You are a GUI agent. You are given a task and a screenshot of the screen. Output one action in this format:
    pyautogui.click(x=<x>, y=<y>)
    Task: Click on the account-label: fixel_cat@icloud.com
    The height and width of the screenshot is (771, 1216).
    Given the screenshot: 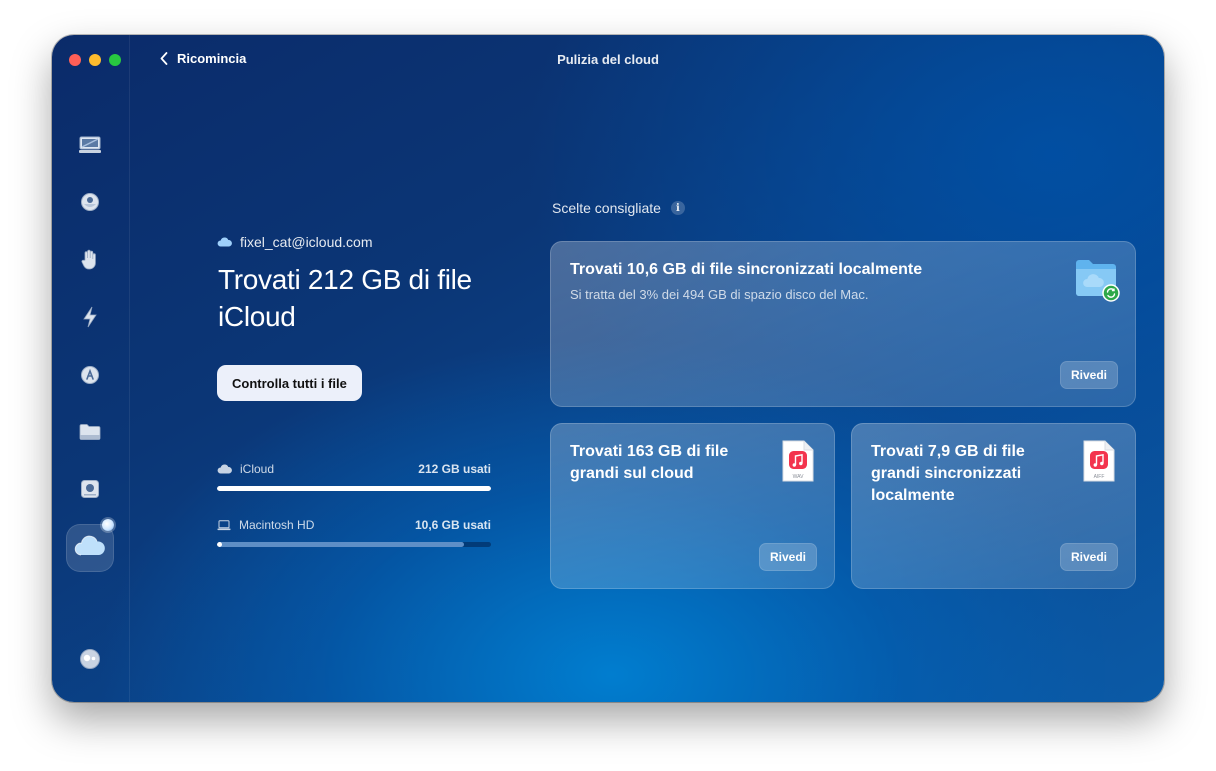 What is the action you would take?
    pyautogui.click(x=295, y=242)
    